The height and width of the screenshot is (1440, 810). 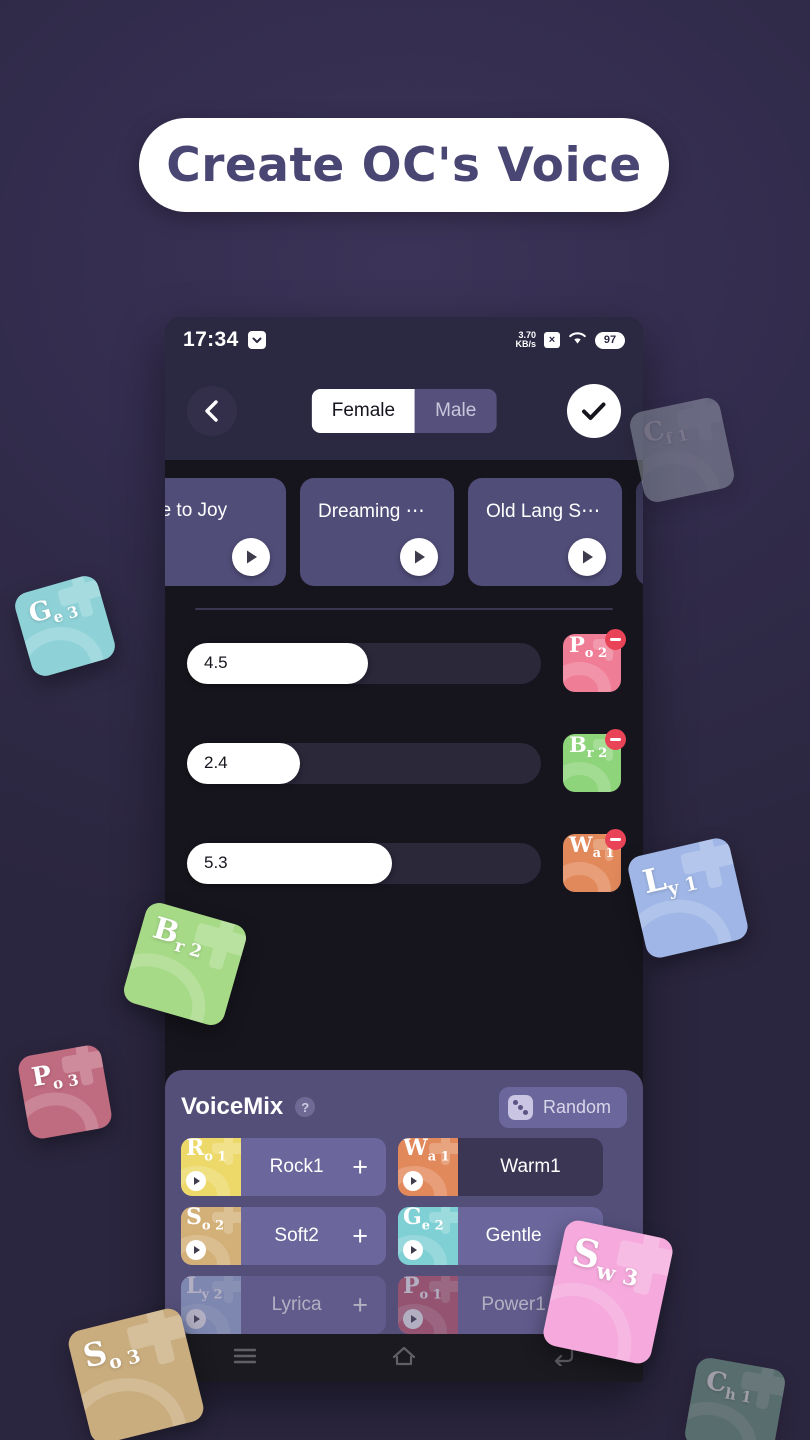 I want to click on voicemix-preset-lyrica: Ly 2 Lyrica +, so click(x=283, y=1305).